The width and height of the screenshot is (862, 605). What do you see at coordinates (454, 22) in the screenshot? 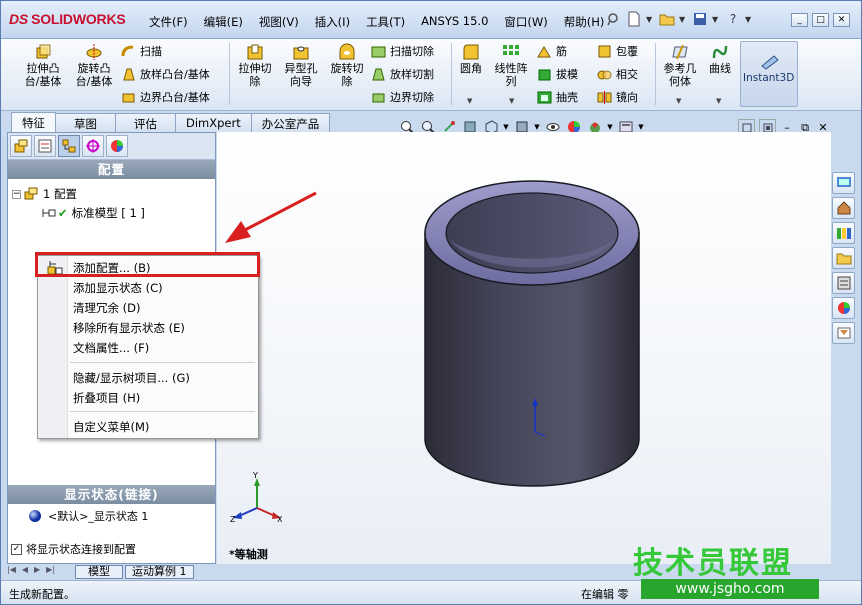
I see `menu-ansys: ANSYS 15.0` at bounding box center [454, 22].